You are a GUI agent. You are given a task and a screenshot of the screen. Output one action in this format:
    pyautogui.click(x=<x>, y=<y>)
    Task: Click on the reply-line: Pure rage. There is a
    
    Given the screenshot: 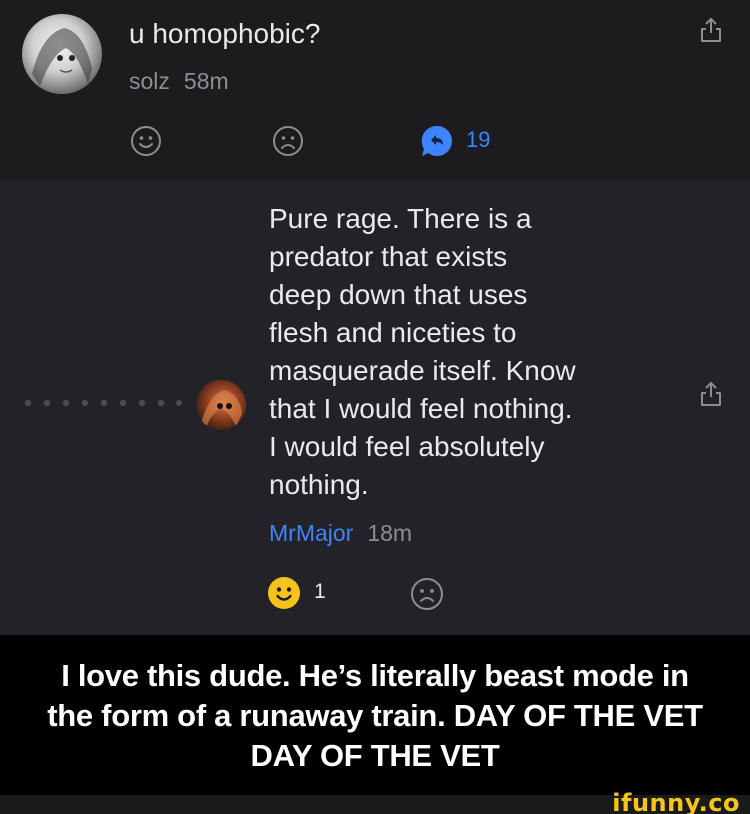 What is the action you would take?
    pyautogui.click(x=400, y=218)
    